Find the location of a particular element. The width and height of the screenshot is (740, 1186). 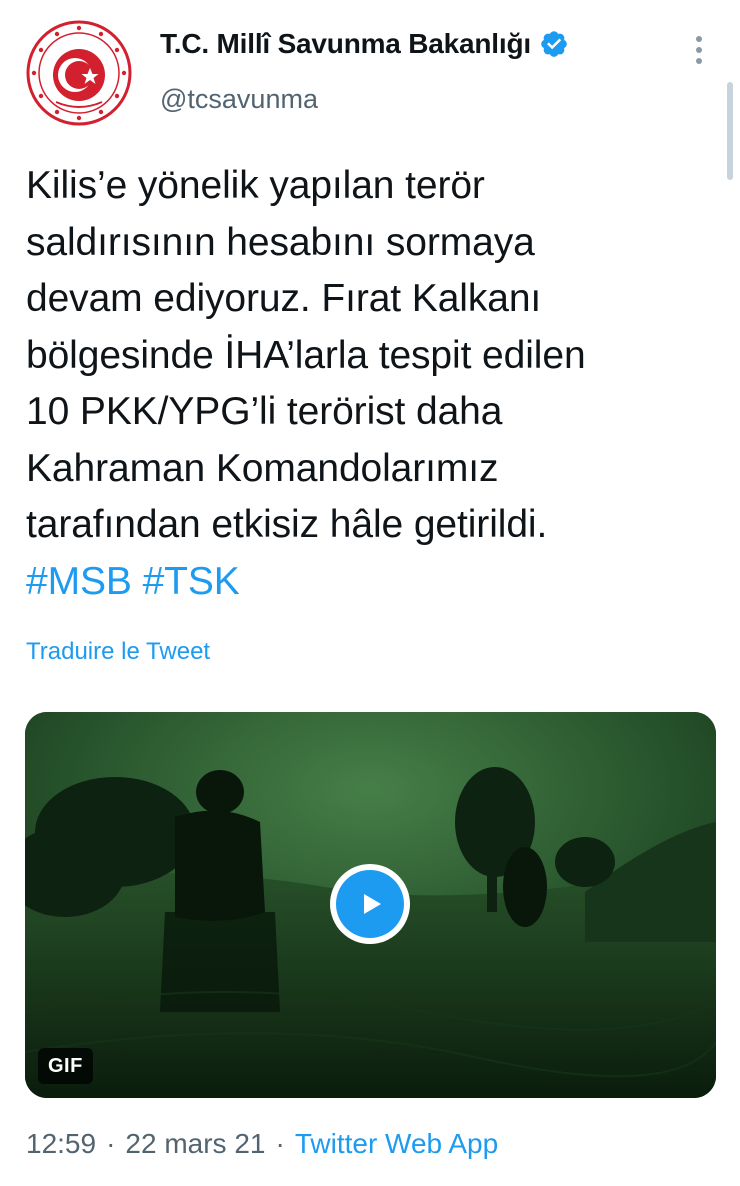

translate-tweet-link: Traduire le Tweet is located at coordinates (118, 652).